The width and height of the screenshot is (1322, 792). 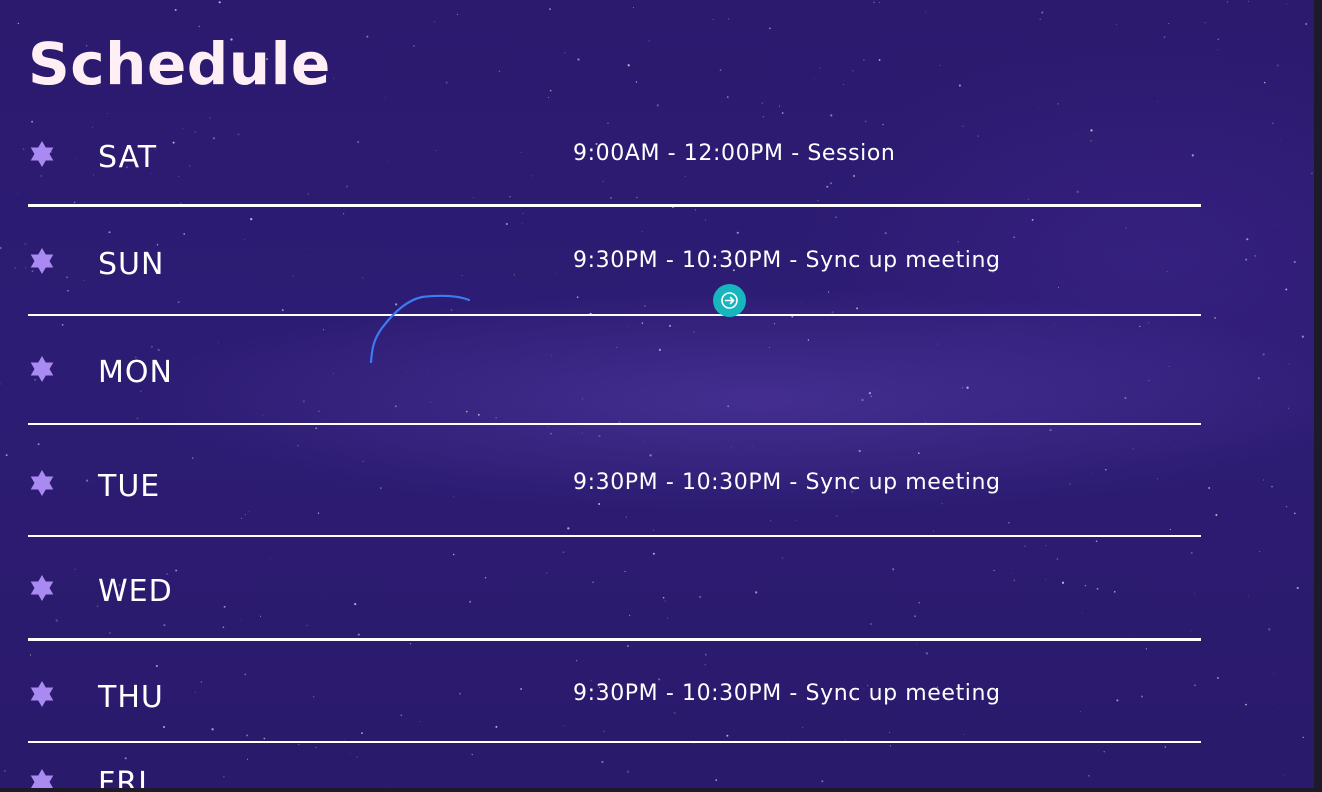 What do you see at coordinates (131, 264) in the screenshot?
I see `day-label: SUN` at bounding box center [131, 264].